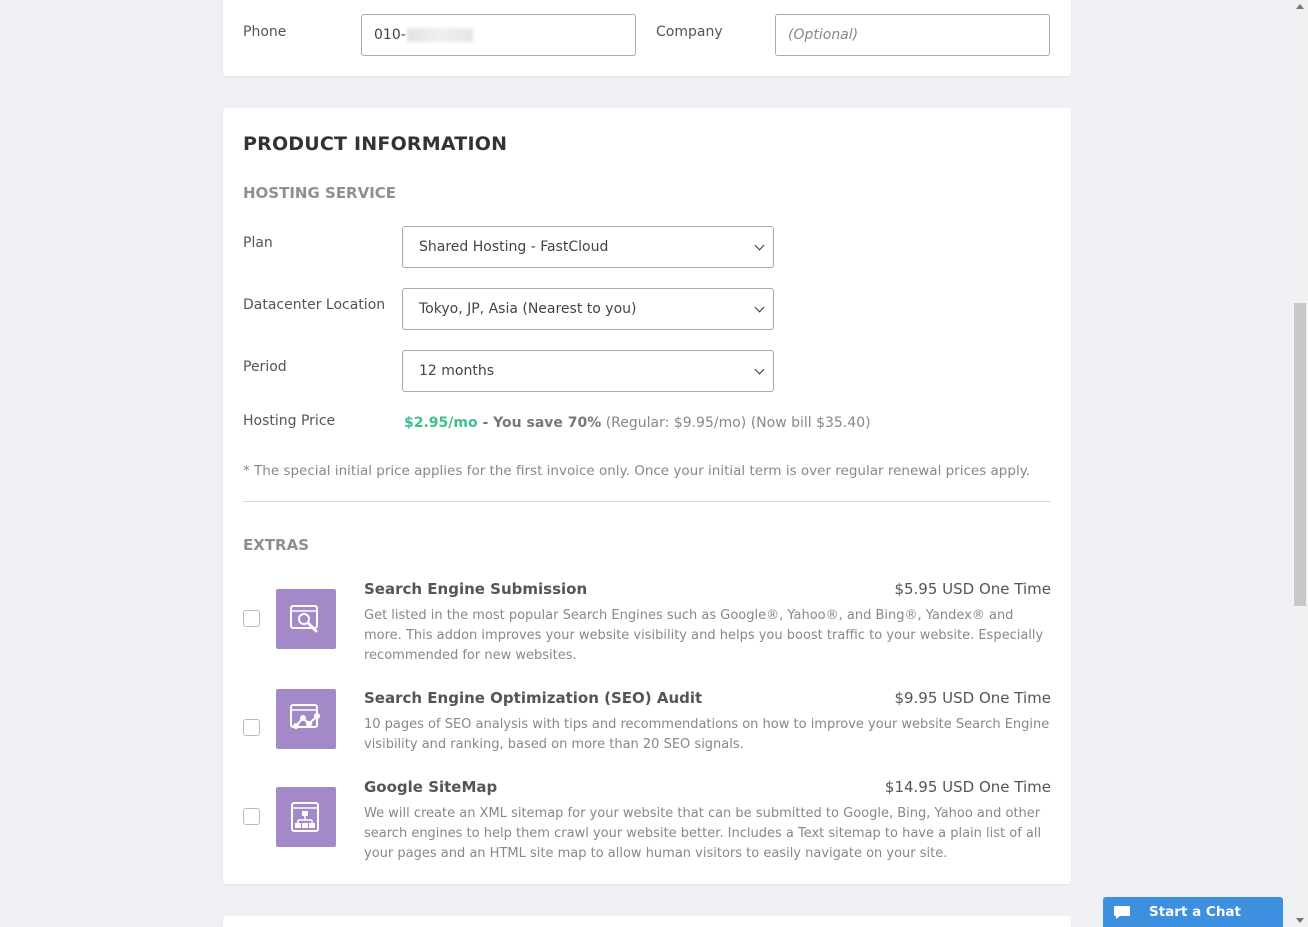 This screenshot has width=1308, height=927. Describe the element at coordinates (306, 719) in the screenshot. I see `seo-graph-icon` at that location.